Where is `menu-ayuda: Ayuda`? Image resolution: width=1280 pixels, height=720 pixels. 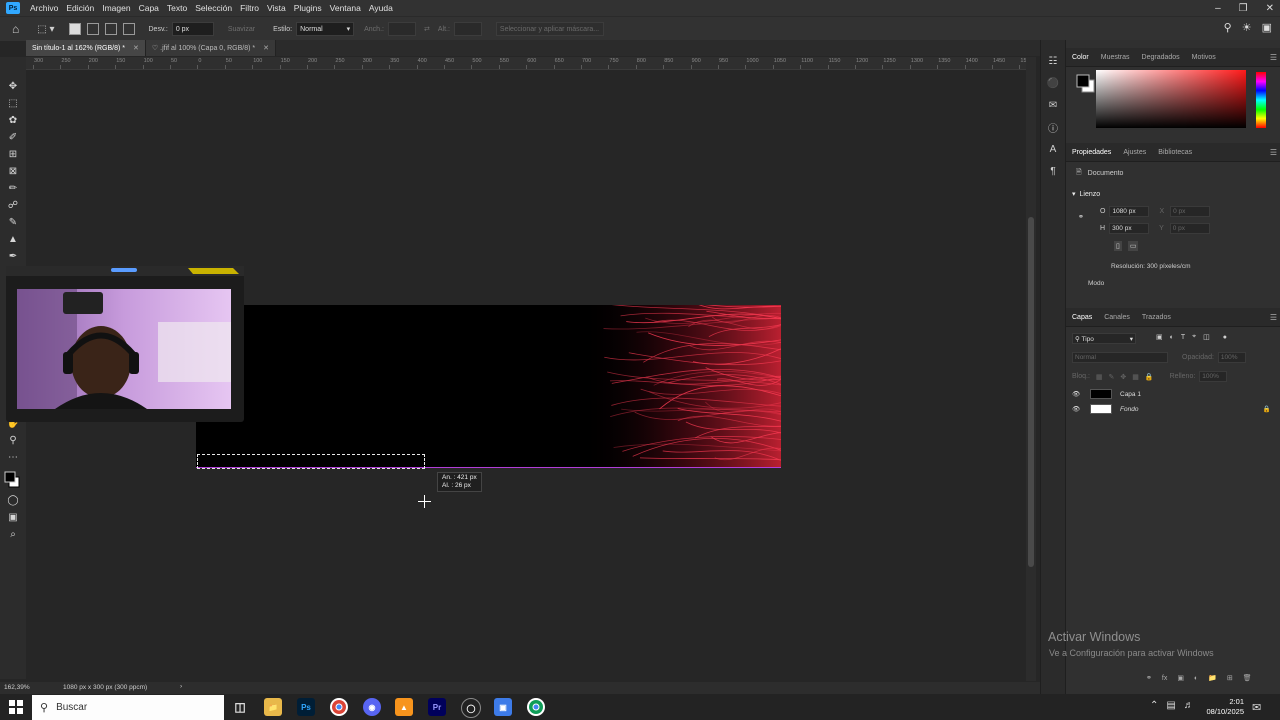
menu-ayuda: Ayuda is located at coordinates (381, 8).